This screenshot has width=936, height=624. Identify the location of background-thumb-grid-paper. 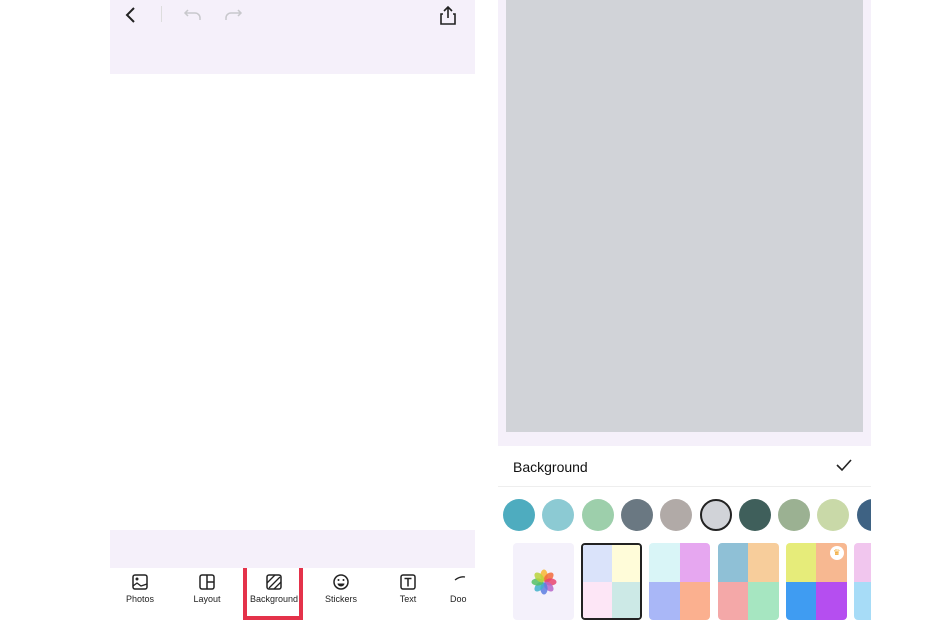
(748, 581).